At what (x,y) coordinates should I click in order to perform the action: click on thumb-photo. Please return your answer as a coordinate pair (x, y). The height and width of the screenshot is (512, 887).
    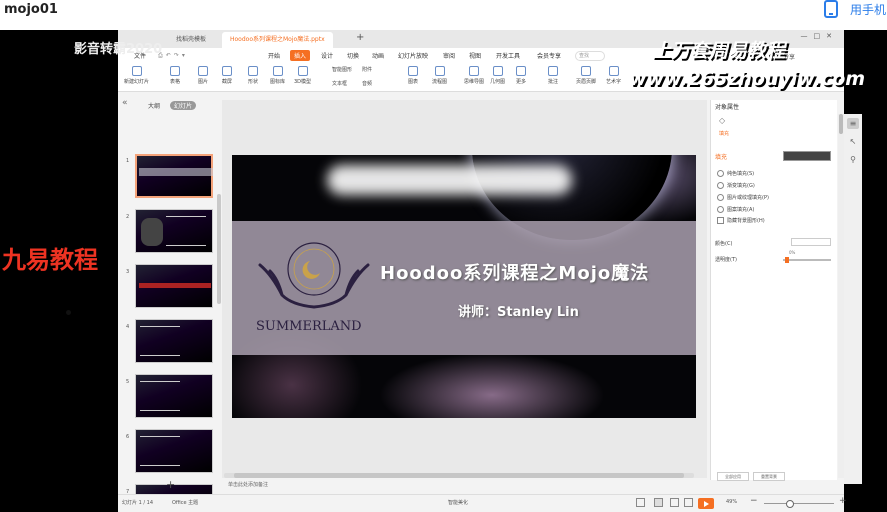
    Looking at the image, I should click on (152, 232).